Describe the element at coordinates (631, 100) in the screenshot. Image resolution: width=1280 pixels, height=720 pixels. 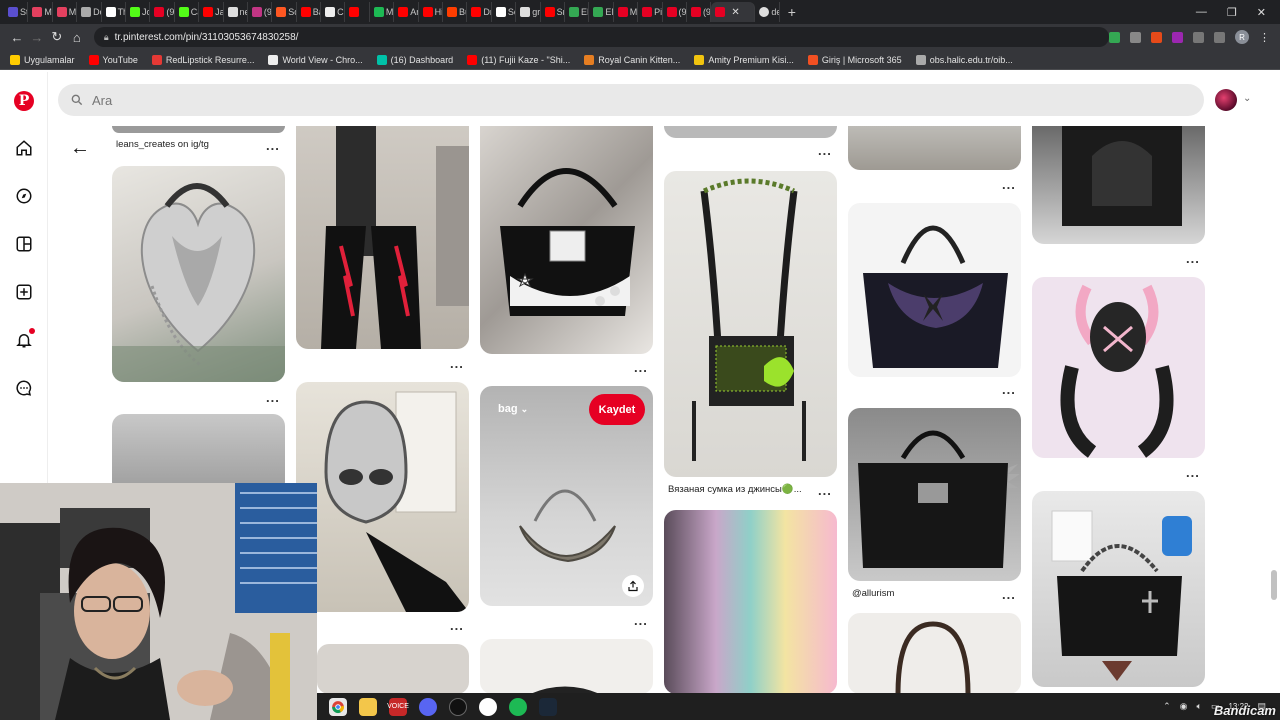
I see `search-input: Ara` at that location.